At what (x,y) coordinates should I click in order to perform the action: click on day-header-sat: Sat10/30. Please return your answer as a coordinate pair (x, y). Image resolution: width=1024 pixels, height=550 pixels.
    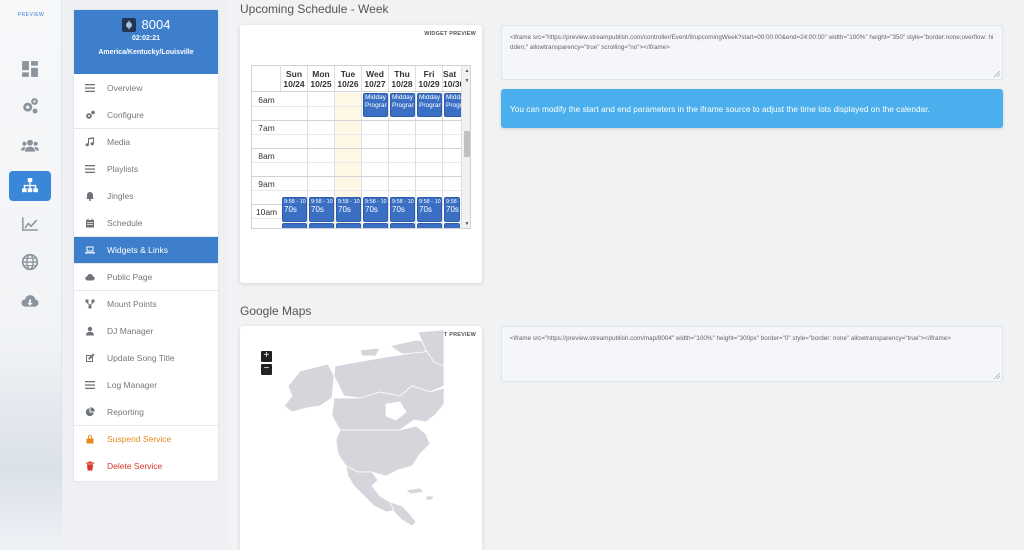
    Looking at the image, I should click on (452, 79).